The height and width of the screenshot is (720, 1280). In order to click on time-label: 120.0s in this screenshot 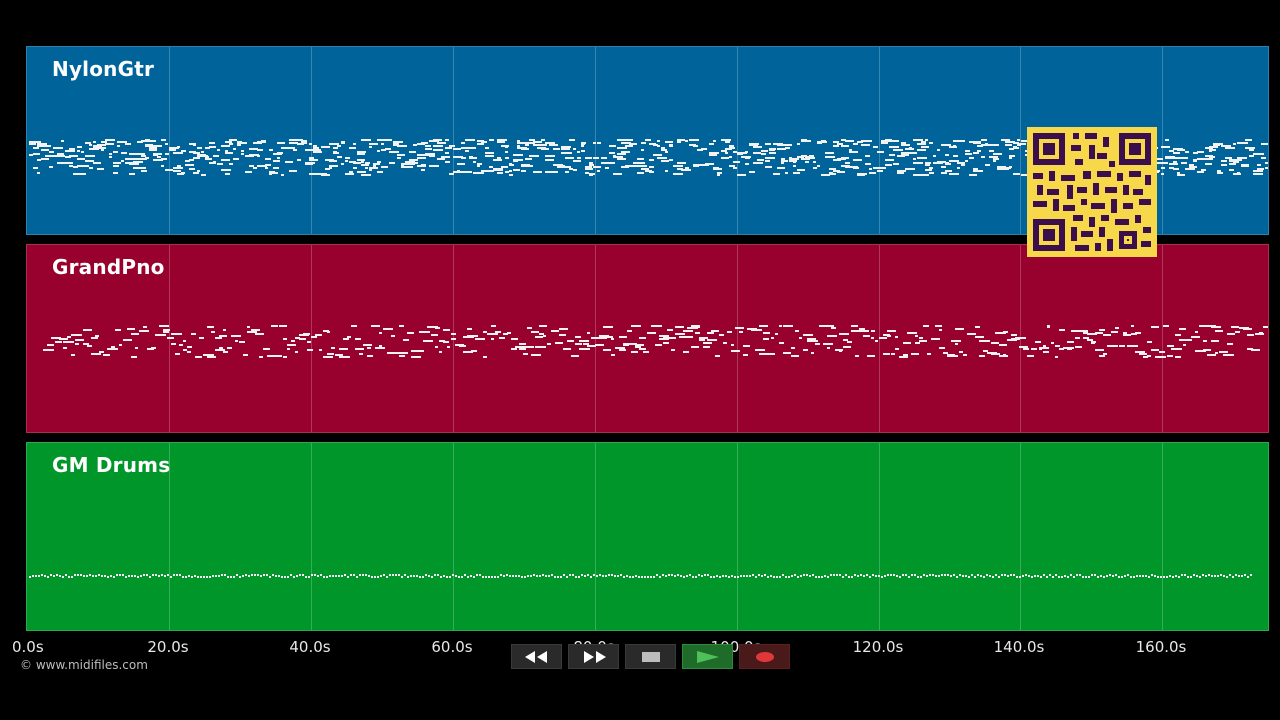, I will do `click(878, 647)`.